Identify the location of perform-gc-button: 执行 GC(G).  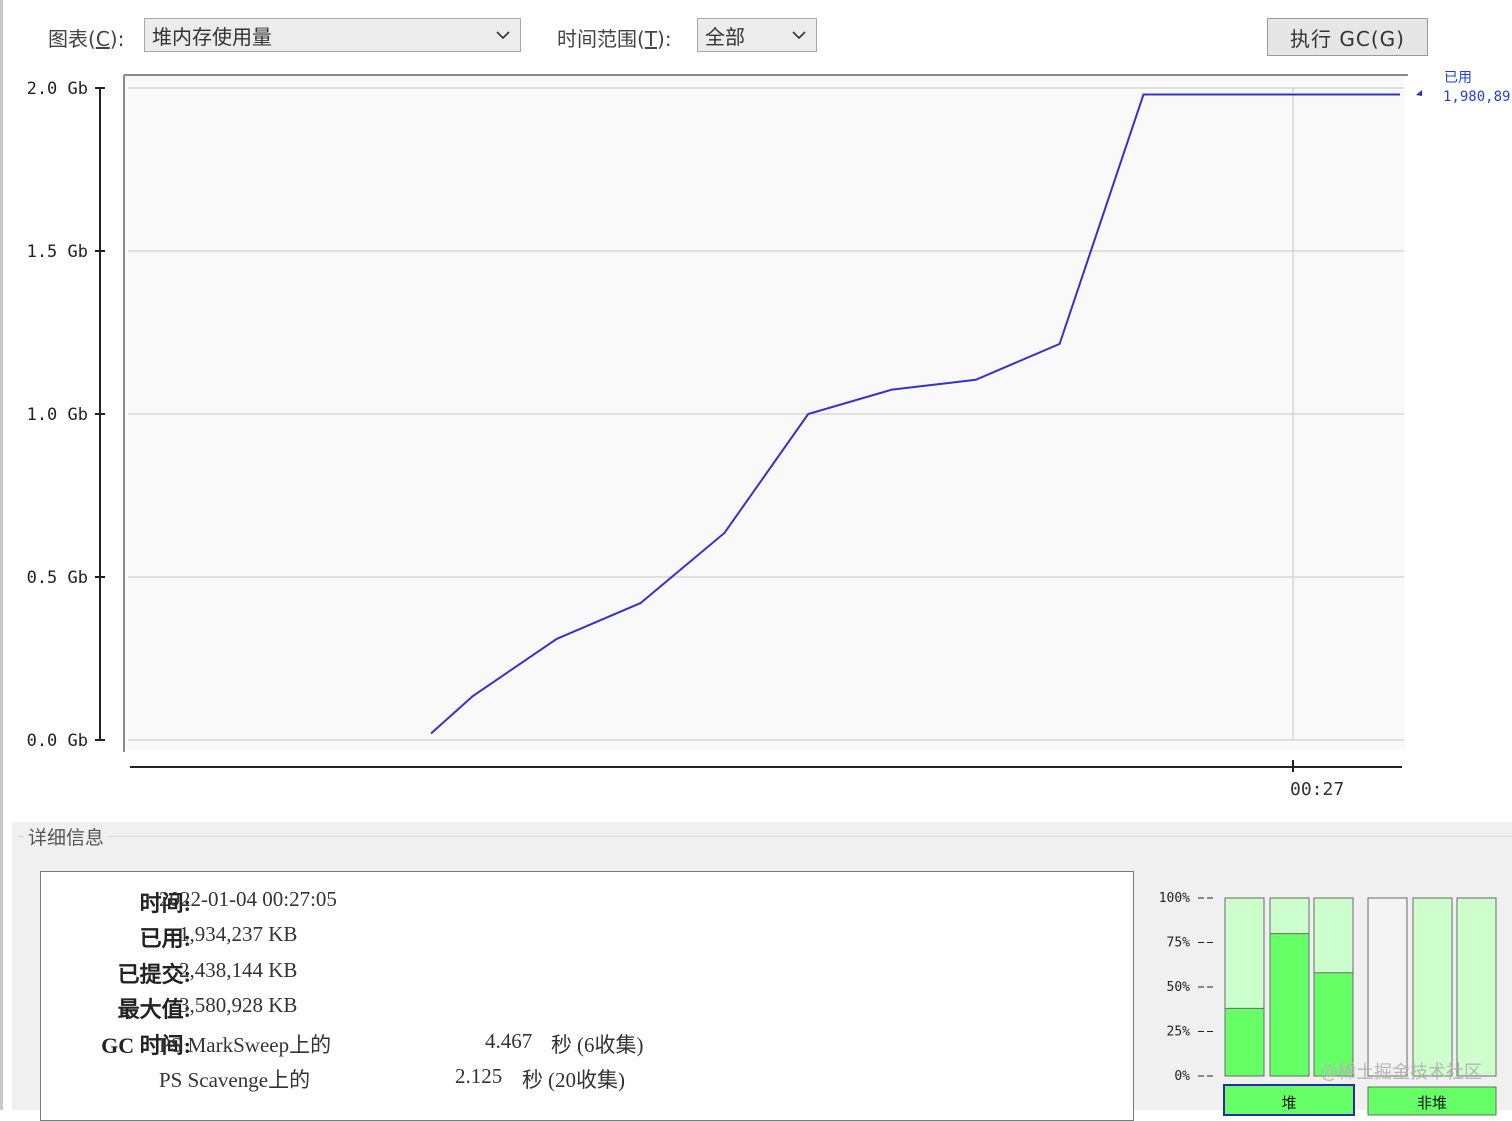
(1347, 37).